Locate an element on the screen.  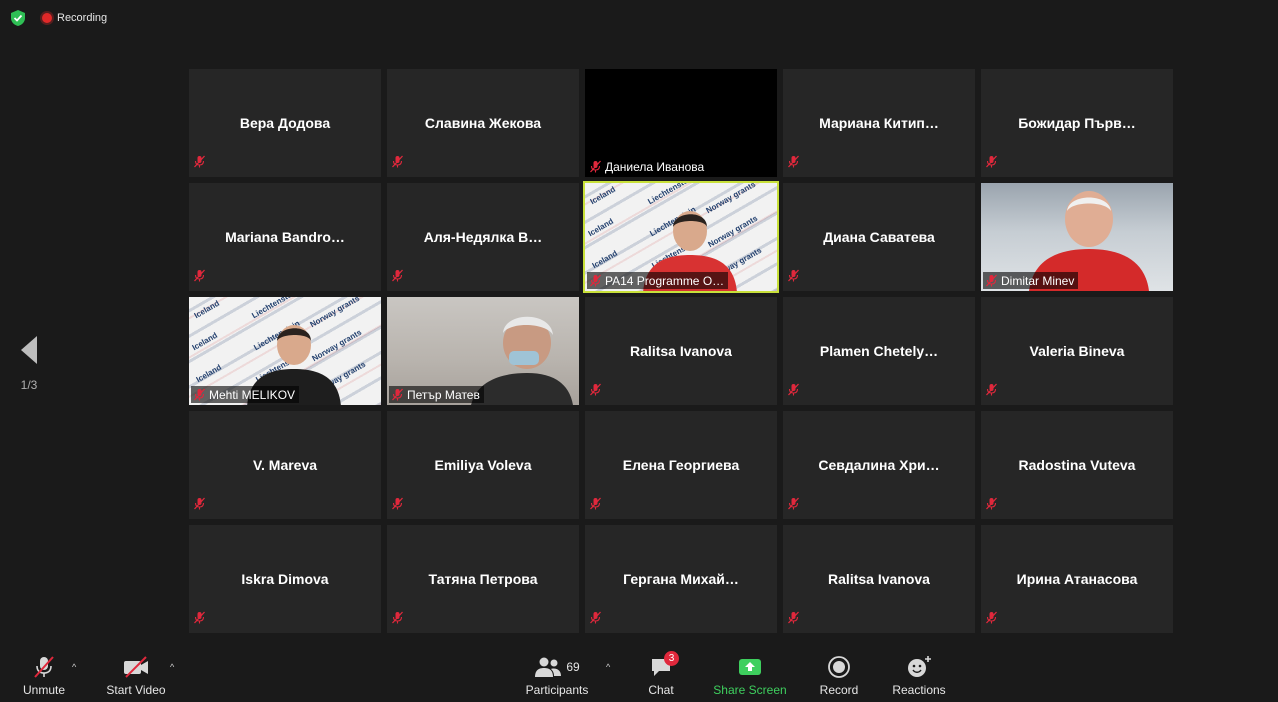
start-video-label: Start Video is located at coordinates (136, 690).